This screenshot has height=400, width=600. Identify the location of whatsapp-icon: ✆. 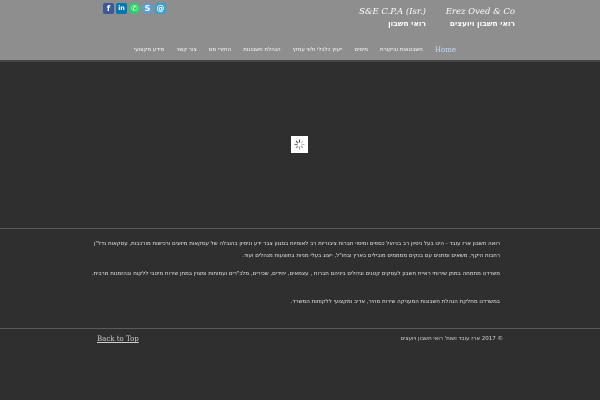
(134, 8).